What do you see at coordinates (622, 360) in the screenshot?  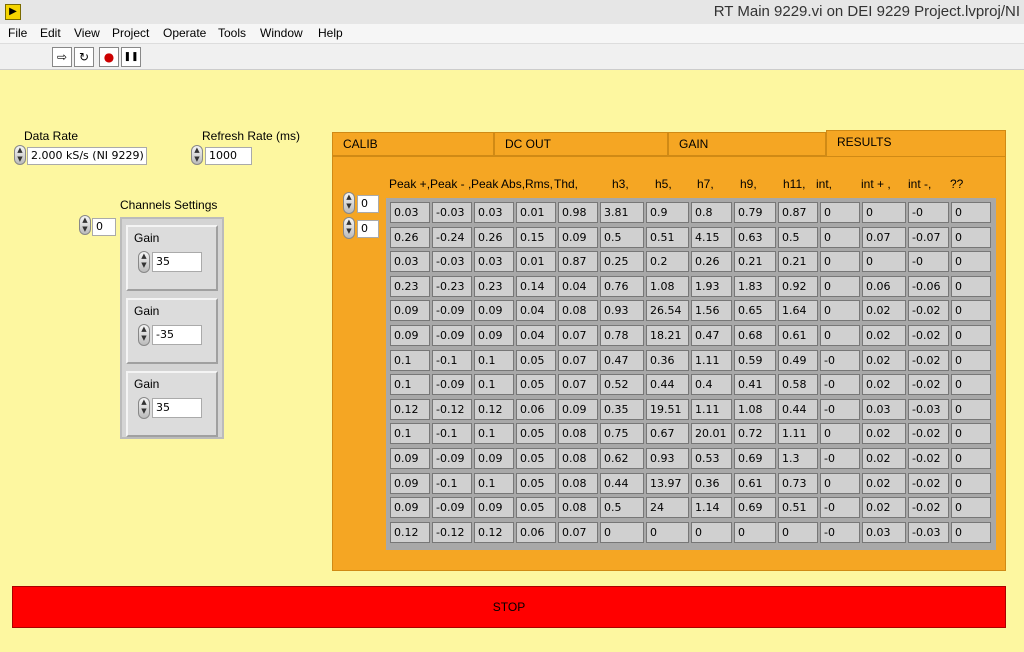 I see `result-cell: 0.47` at bounding box center [622, 360].